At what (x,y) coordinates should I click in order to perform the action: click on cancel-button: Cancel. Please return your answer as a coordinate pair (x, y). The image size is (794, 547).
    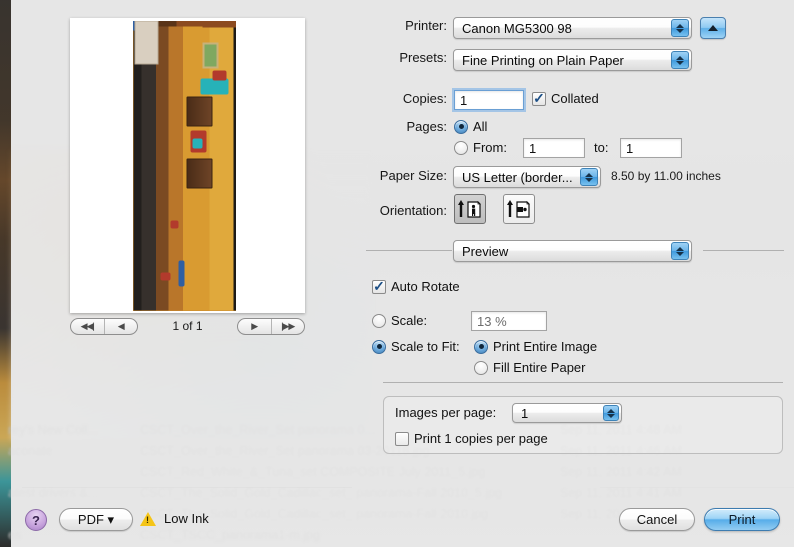
    Looking at the image, I should click on (657, 519).